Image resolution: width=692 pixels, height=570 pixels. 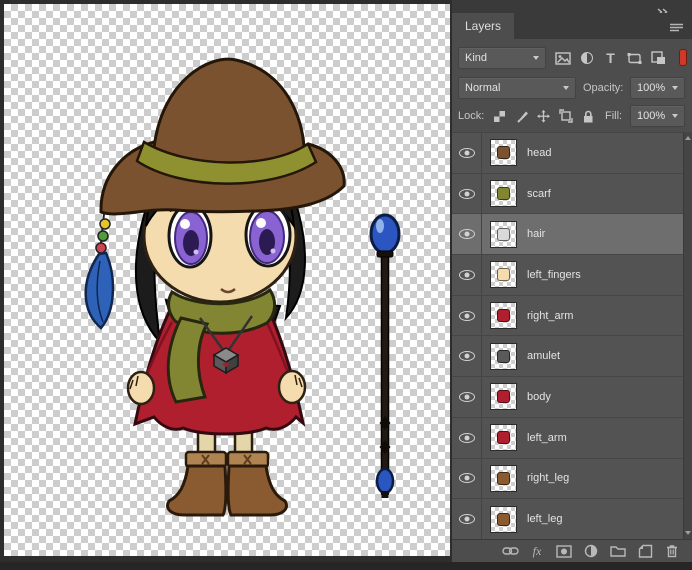 I want to click on window-bottom-edge, so click(x=346, y=566).